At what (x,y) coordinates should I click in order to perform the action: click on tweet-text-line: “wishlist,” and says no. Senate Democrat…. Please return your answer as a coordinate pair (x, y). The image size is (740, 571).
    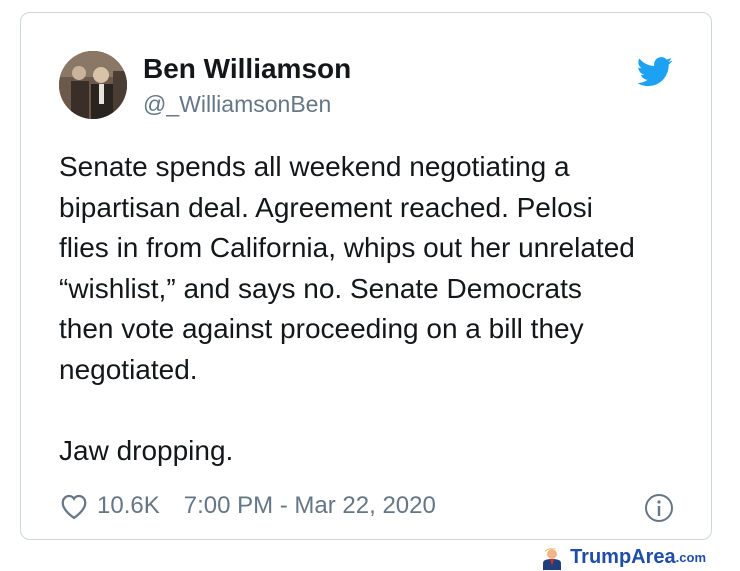
    Looking at the image, I should click on (320, 288).